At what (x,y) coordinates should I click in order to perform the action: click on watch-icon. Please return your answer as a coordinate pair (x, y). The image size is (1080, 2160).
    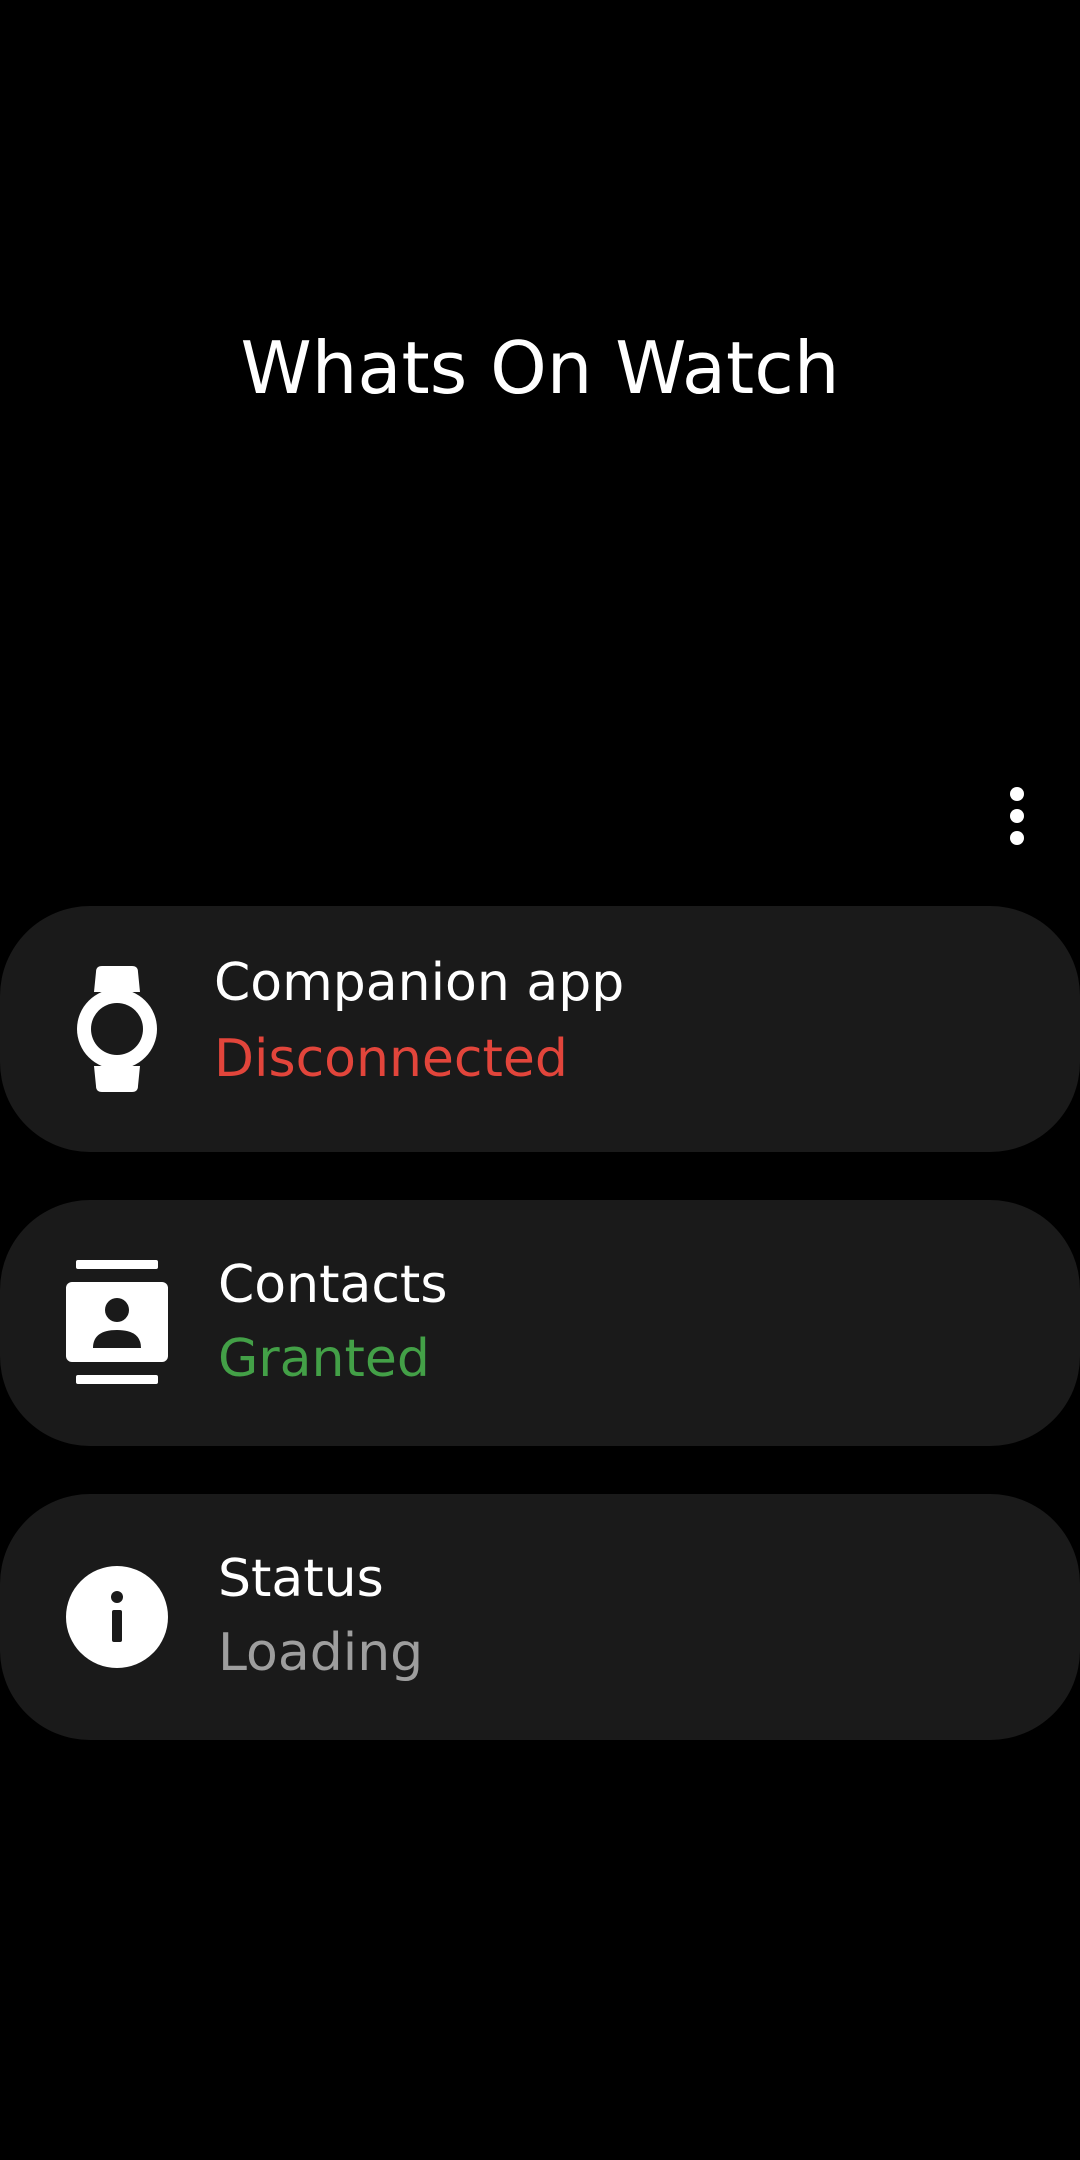
    Looking at the image, I should click on (117, 1029).